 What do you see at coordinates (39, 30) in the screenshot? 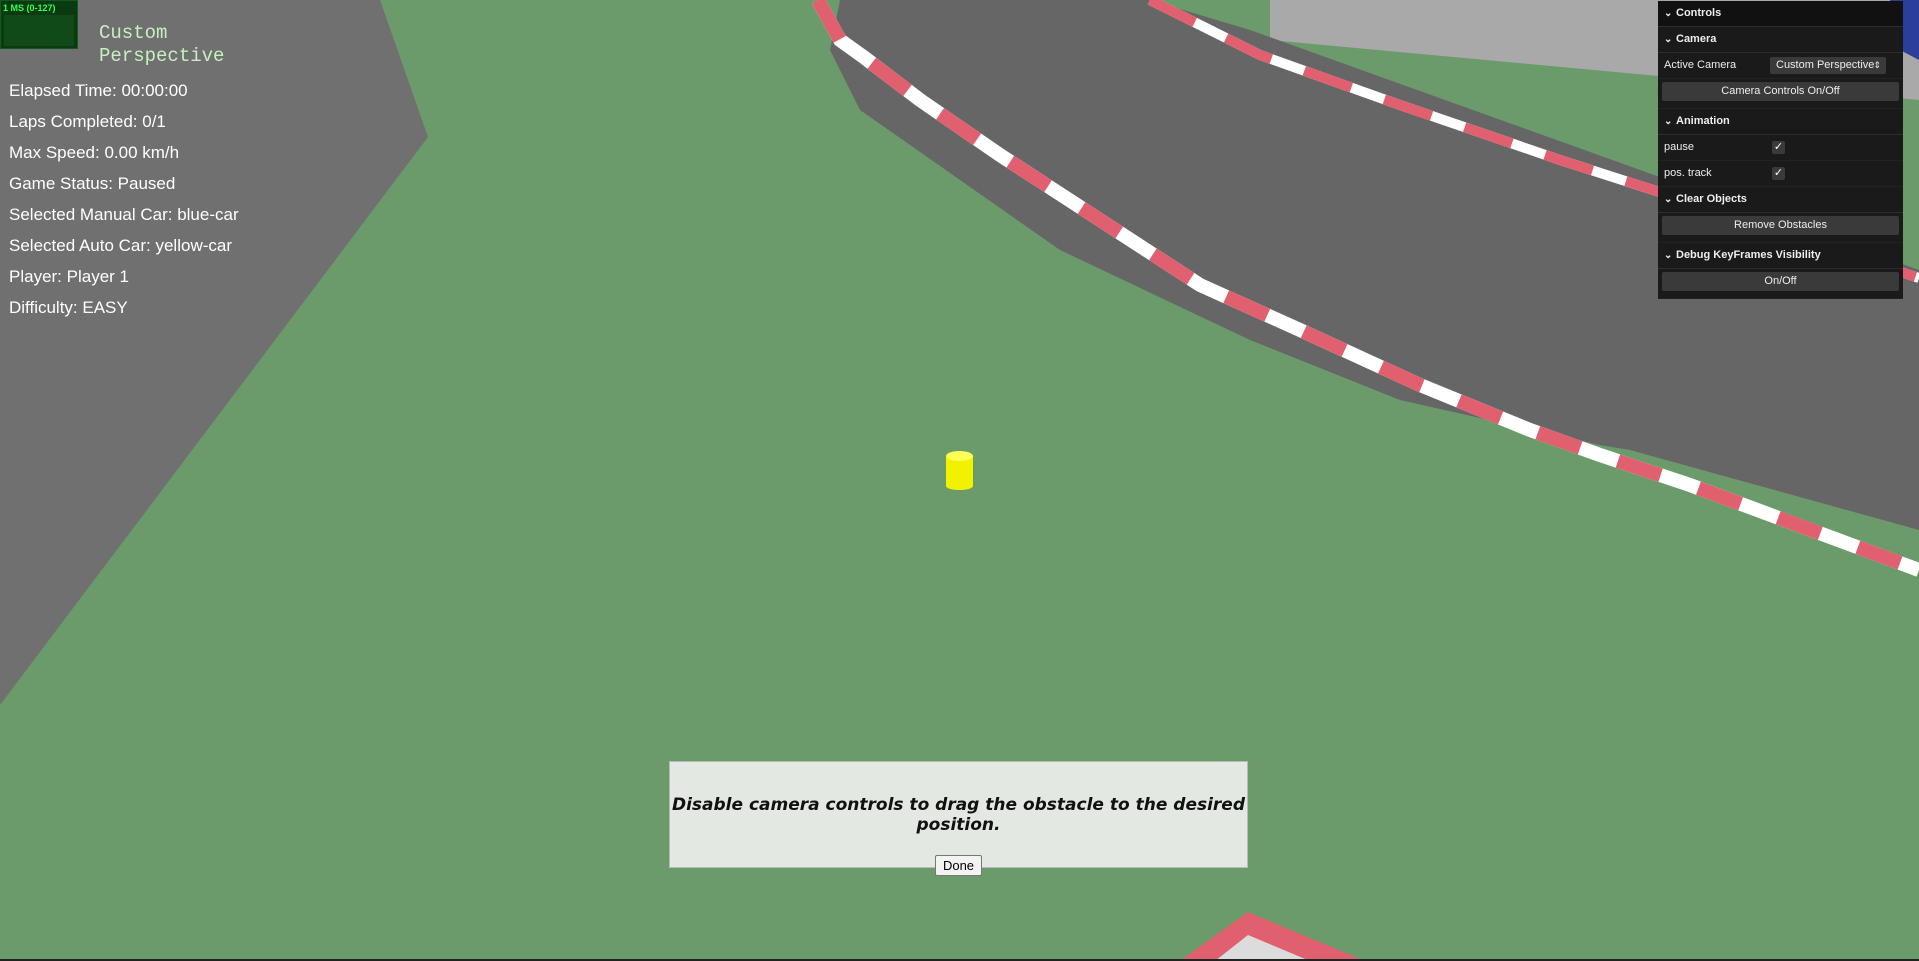
I see `perf-graph` at bounding box center [39, 30].